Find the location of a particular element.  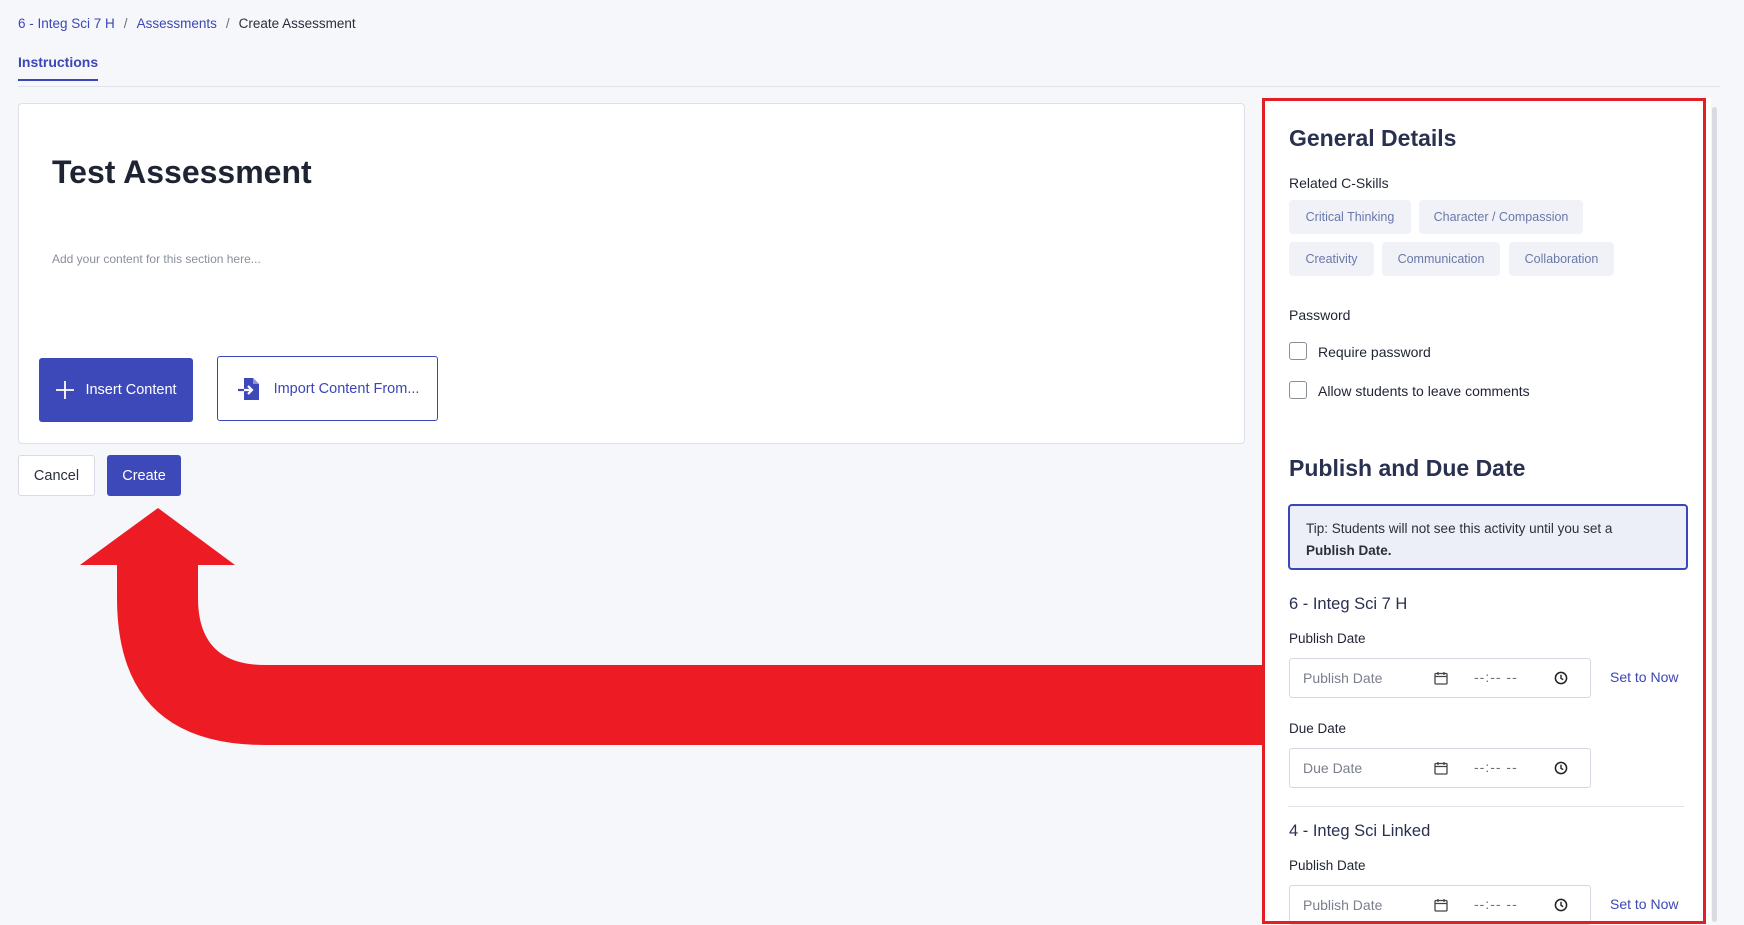

due-date-input: Due Date is located at coordinates (1332, 768).